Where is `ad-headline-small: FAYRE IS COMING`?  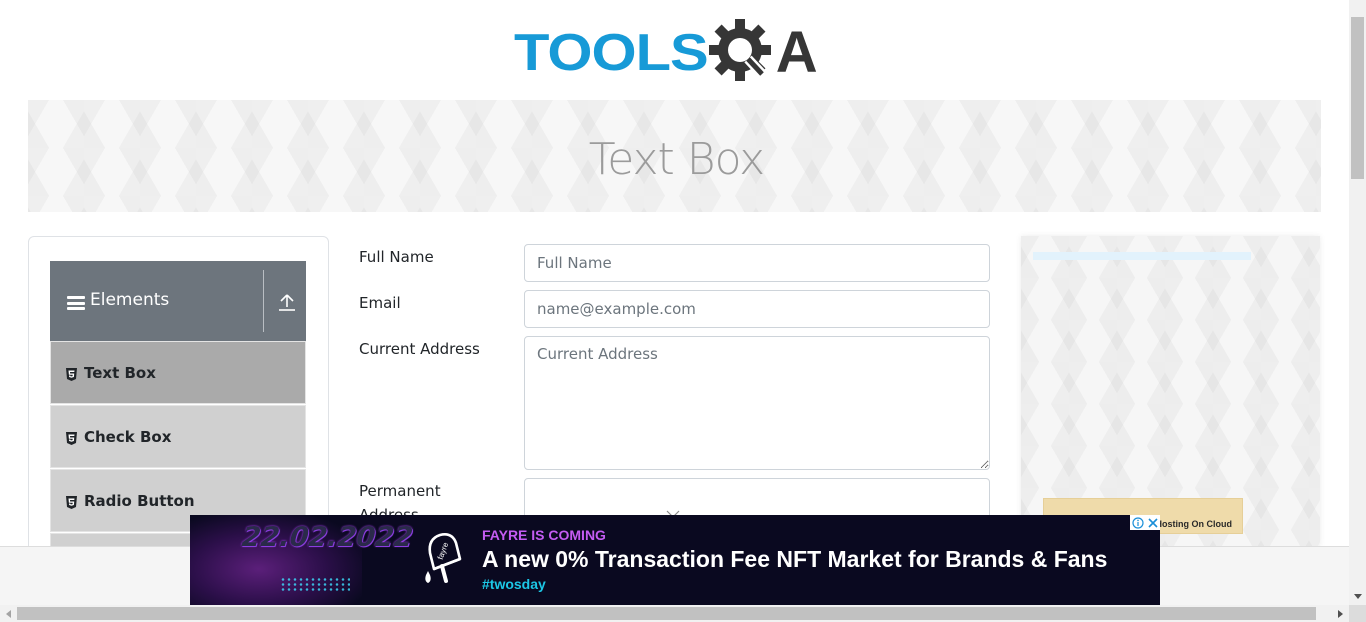 ad-headline-small: FAYRE IS COMING is located at coordinates (544, 535).